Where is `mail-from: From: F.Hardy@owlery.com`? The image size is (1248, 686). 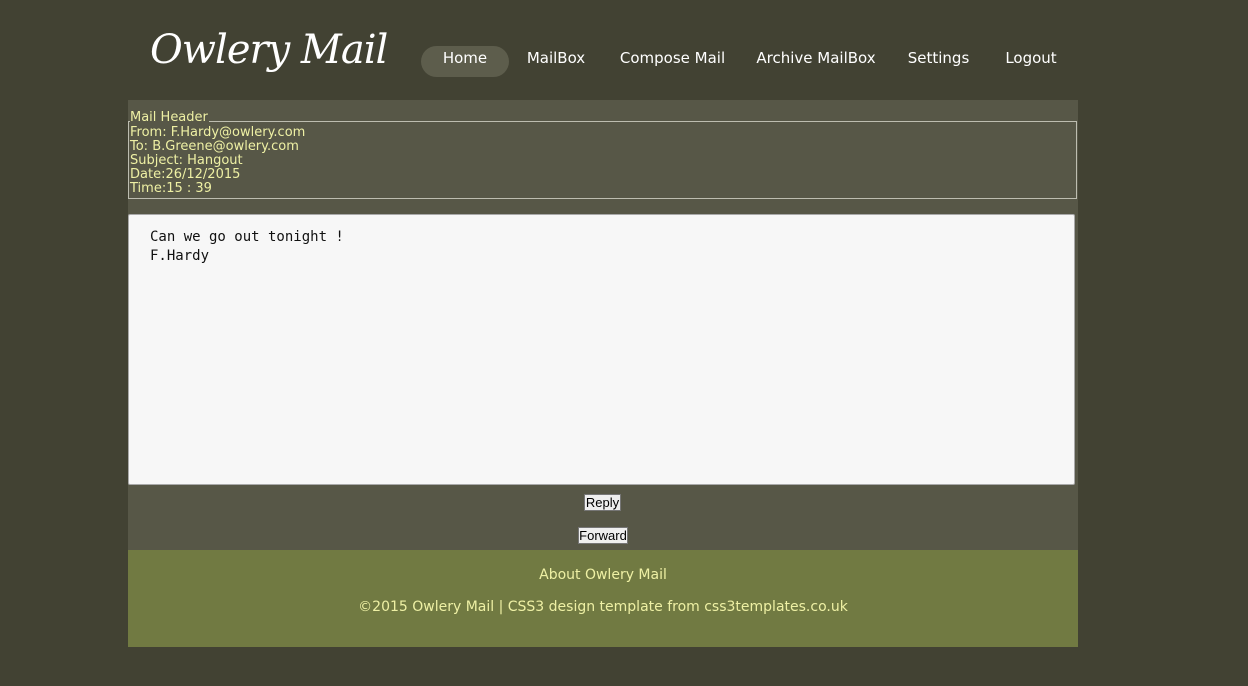
mail-from: From: F.Hardy@owlery.com is located at coordinates (218, 132).